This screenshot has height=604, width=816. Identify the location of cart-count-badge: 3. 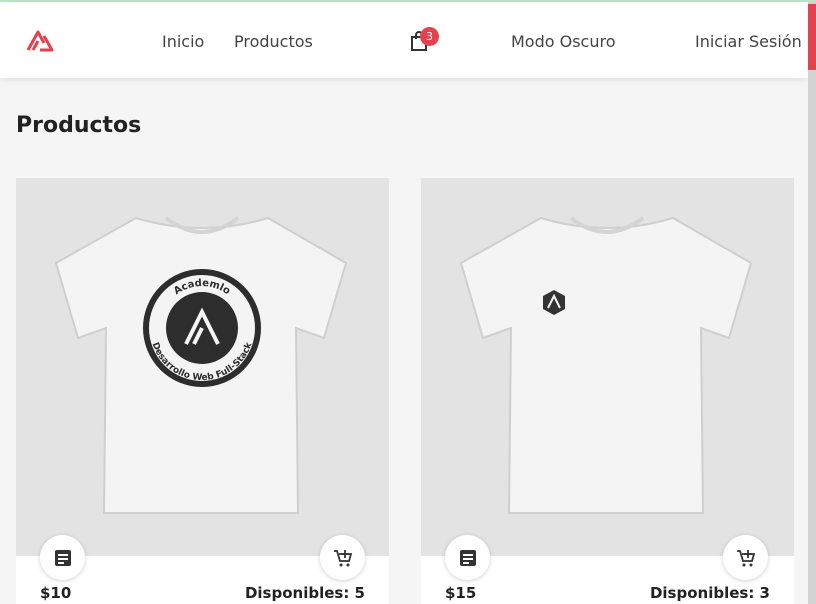
(429, 36).